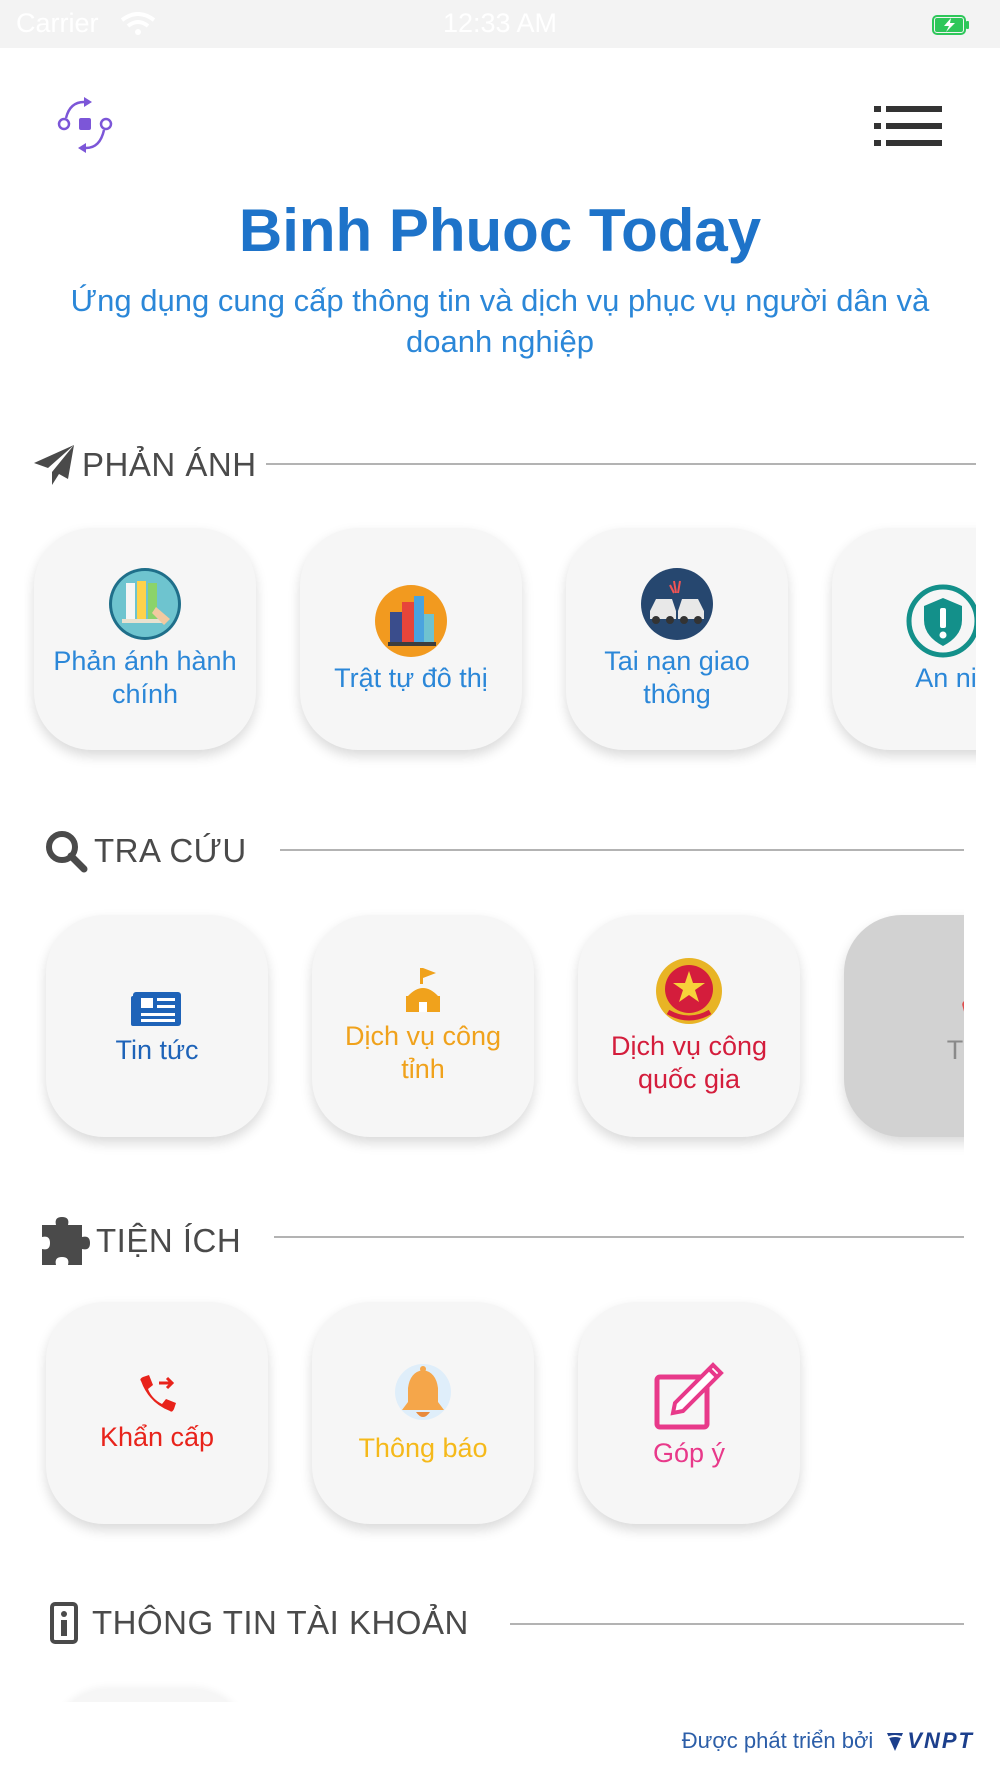  Describe the element at coordinates (66, 1241) in the screenshot. I see `puzzle-icon` at that location.